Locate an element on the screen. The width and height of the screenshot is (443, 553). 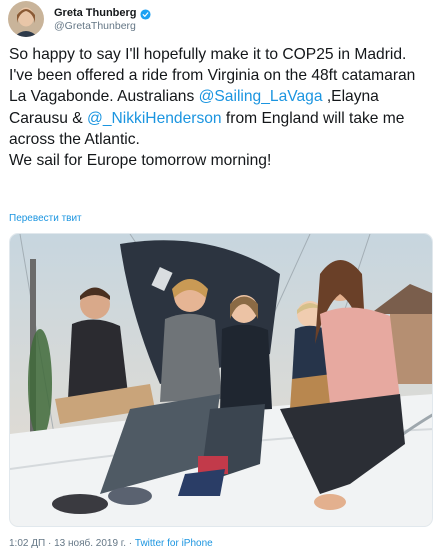
tweet-source-link: Twitter for iPhone is located at coordinates (174, 543).